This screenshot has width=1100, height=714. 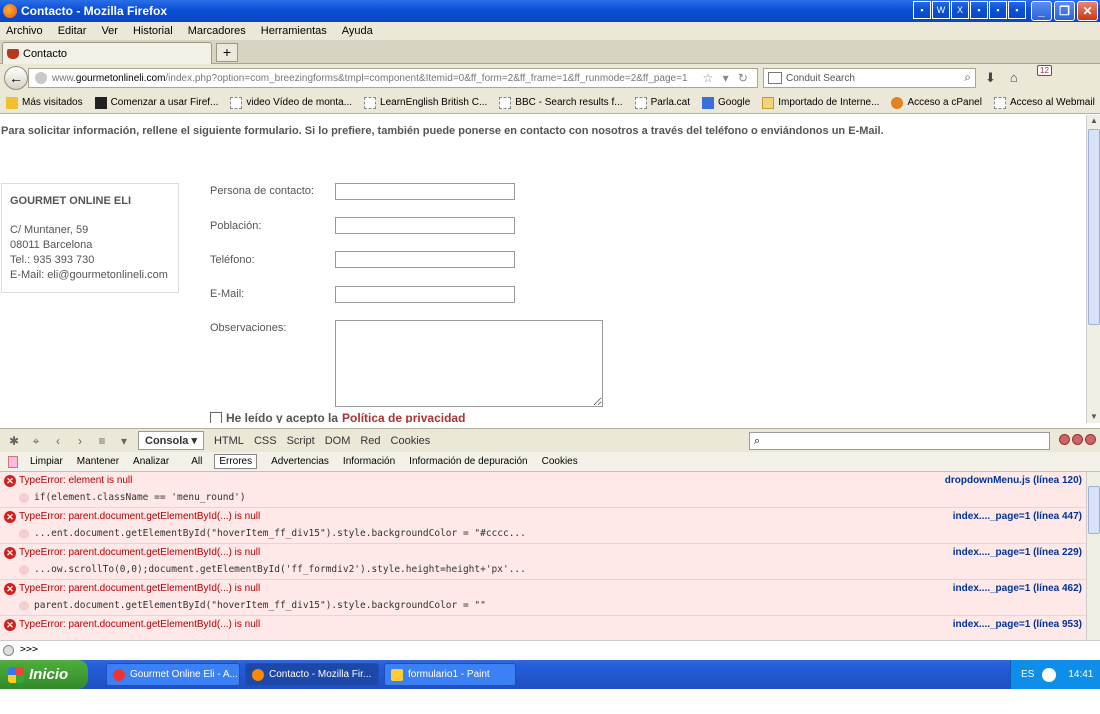 I want to click on firebug-icon: ✱, so click(x=14, y=441).